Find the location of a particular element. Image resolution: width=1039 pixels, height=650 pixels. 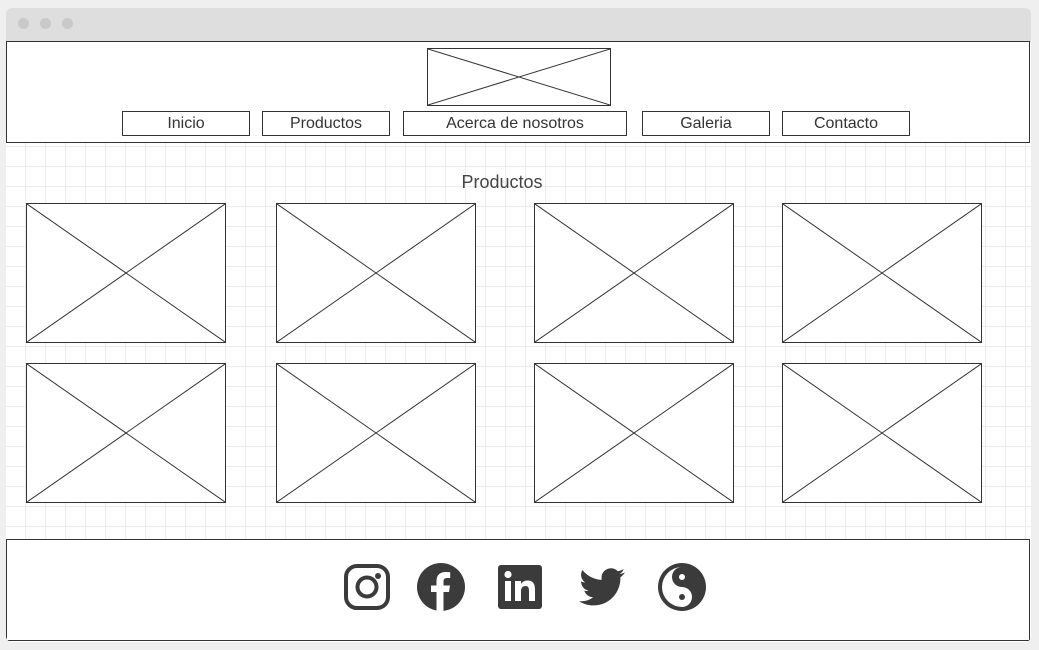

nav-contacto-button: Contacto is located at coordinates (846, 123).